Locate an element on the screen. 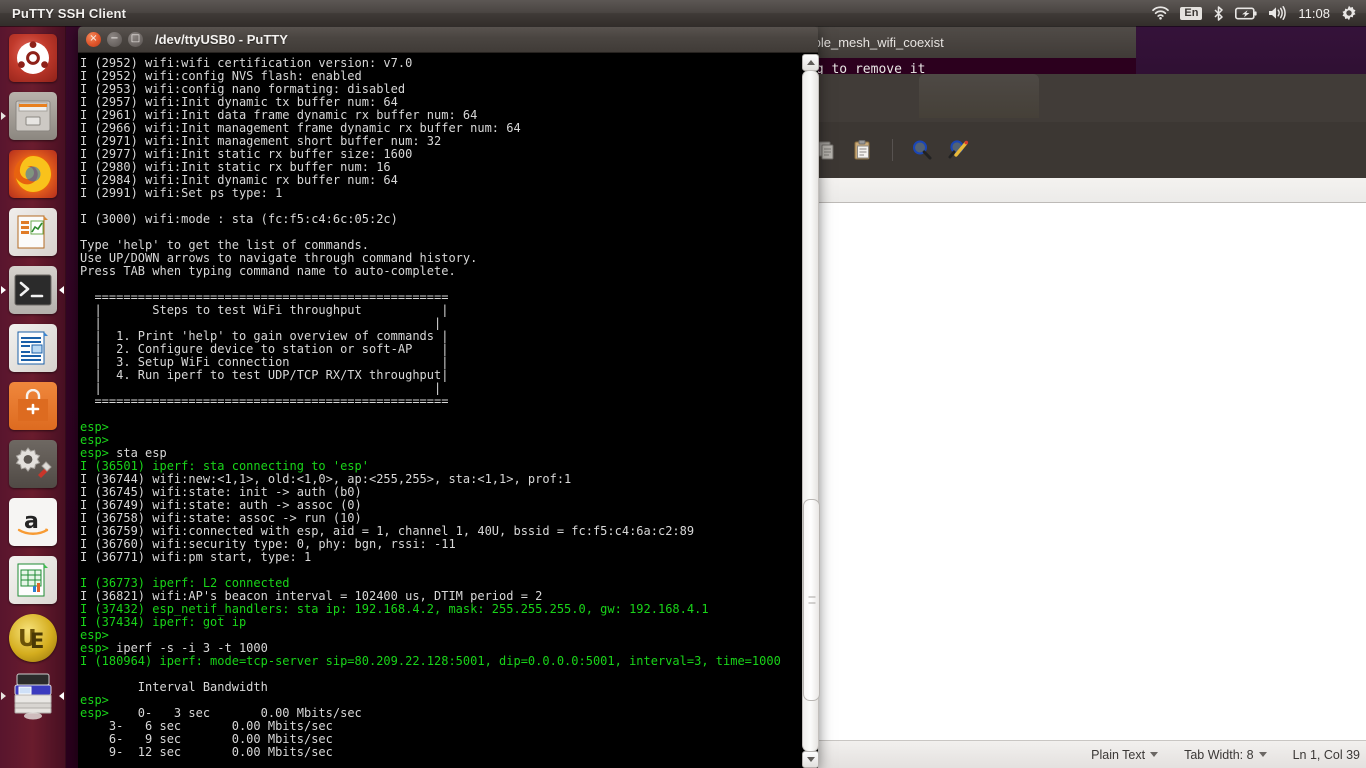 The width and height of the screenshot is (1366, 768). document-icon is located at coordinates (32, 348).